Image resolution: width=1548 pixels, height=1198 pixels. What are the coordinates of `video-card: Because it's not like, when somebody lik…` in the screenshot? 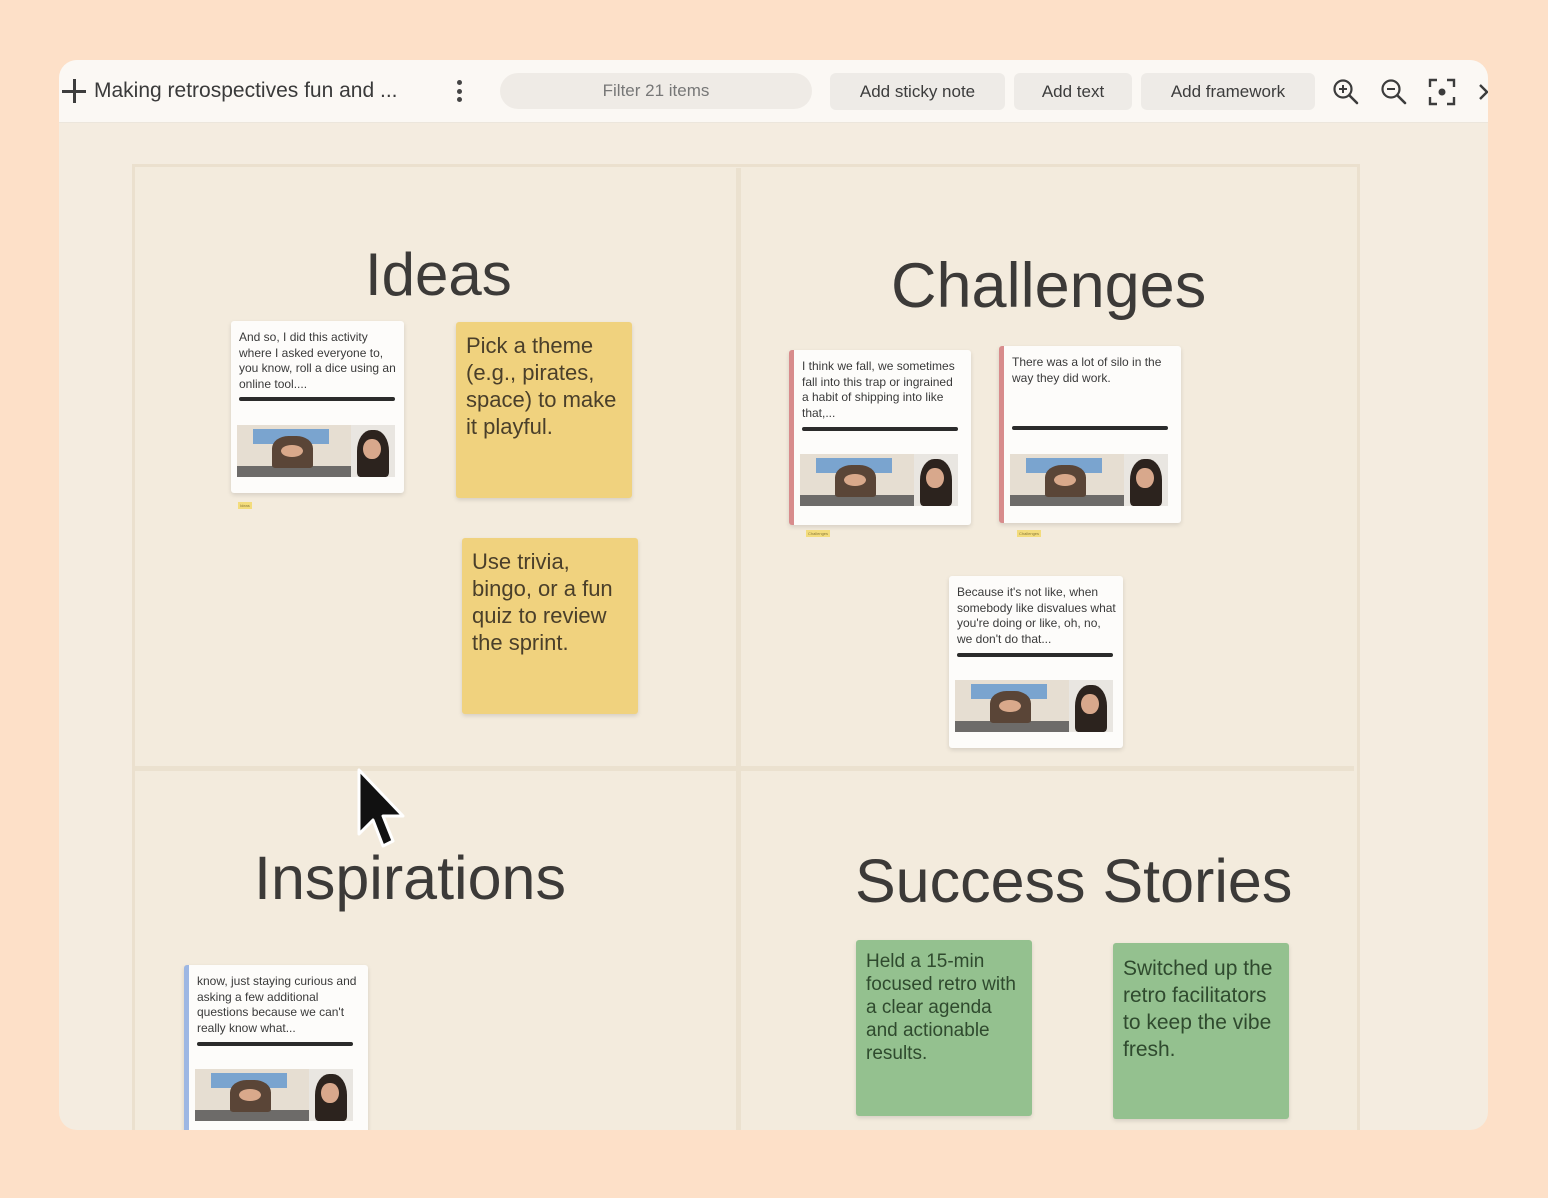 It's located at (1036, 662).